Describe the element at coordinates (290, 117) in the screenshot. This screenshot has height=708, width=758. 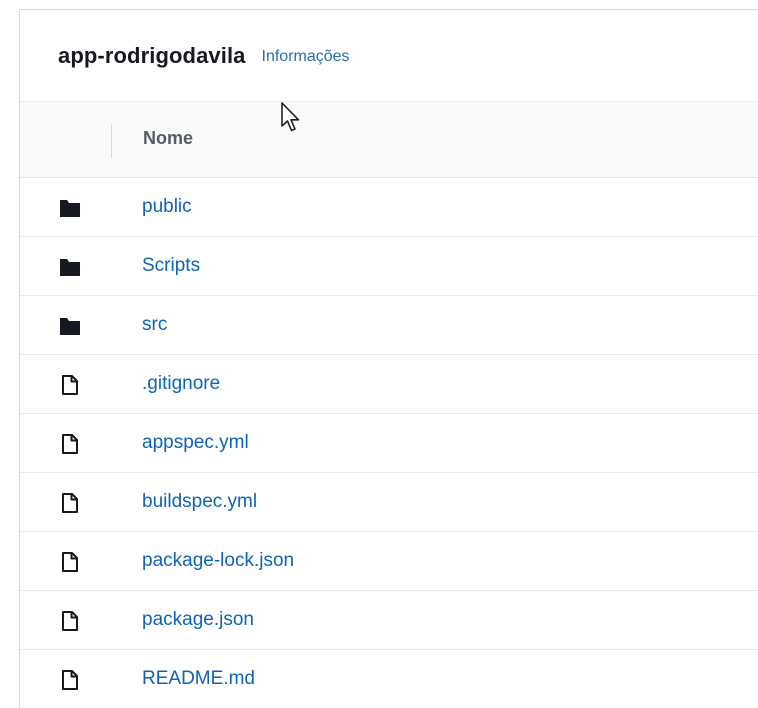
I see `mouse-pointer-icon` at that location.